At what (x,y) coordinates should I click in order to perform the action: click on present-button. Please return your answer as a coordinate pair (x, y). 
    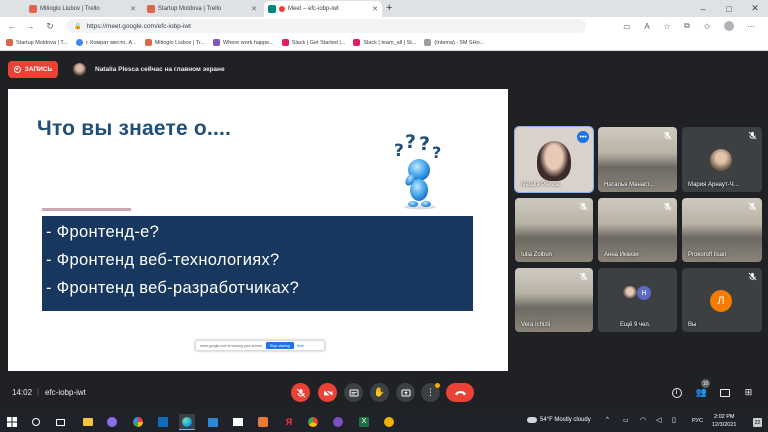
    Looking at the image, I should click on (405, 392).